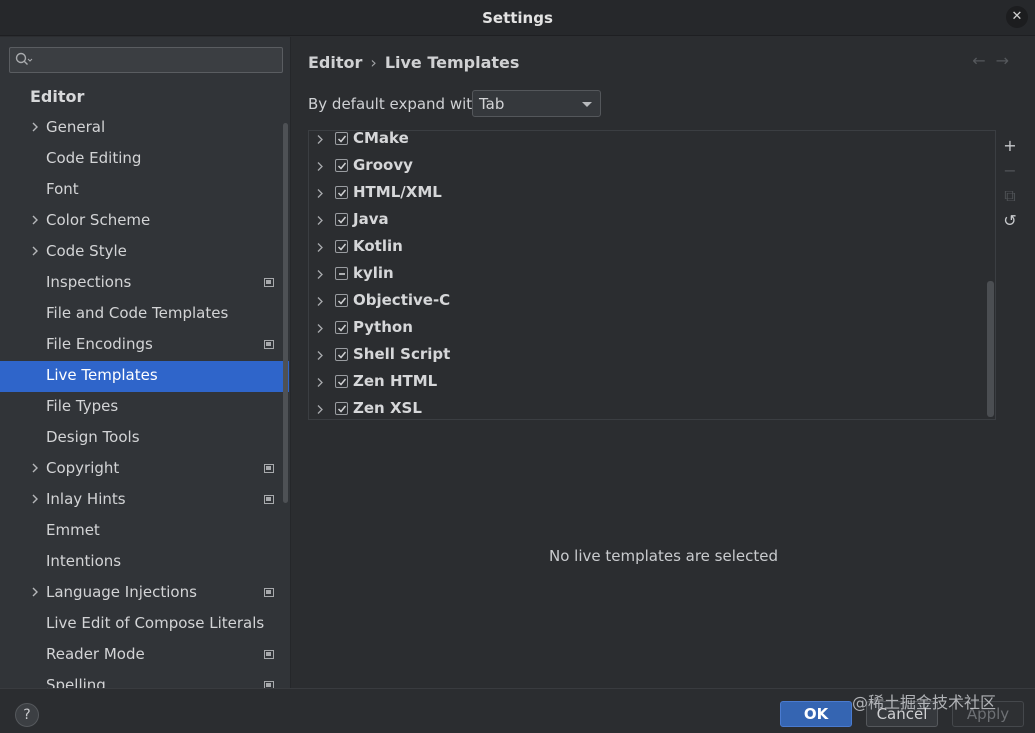 The width and height of the screenshot is (1035, 733). I want to click on sidebar-item-label: Spelling, so click(76, 682).